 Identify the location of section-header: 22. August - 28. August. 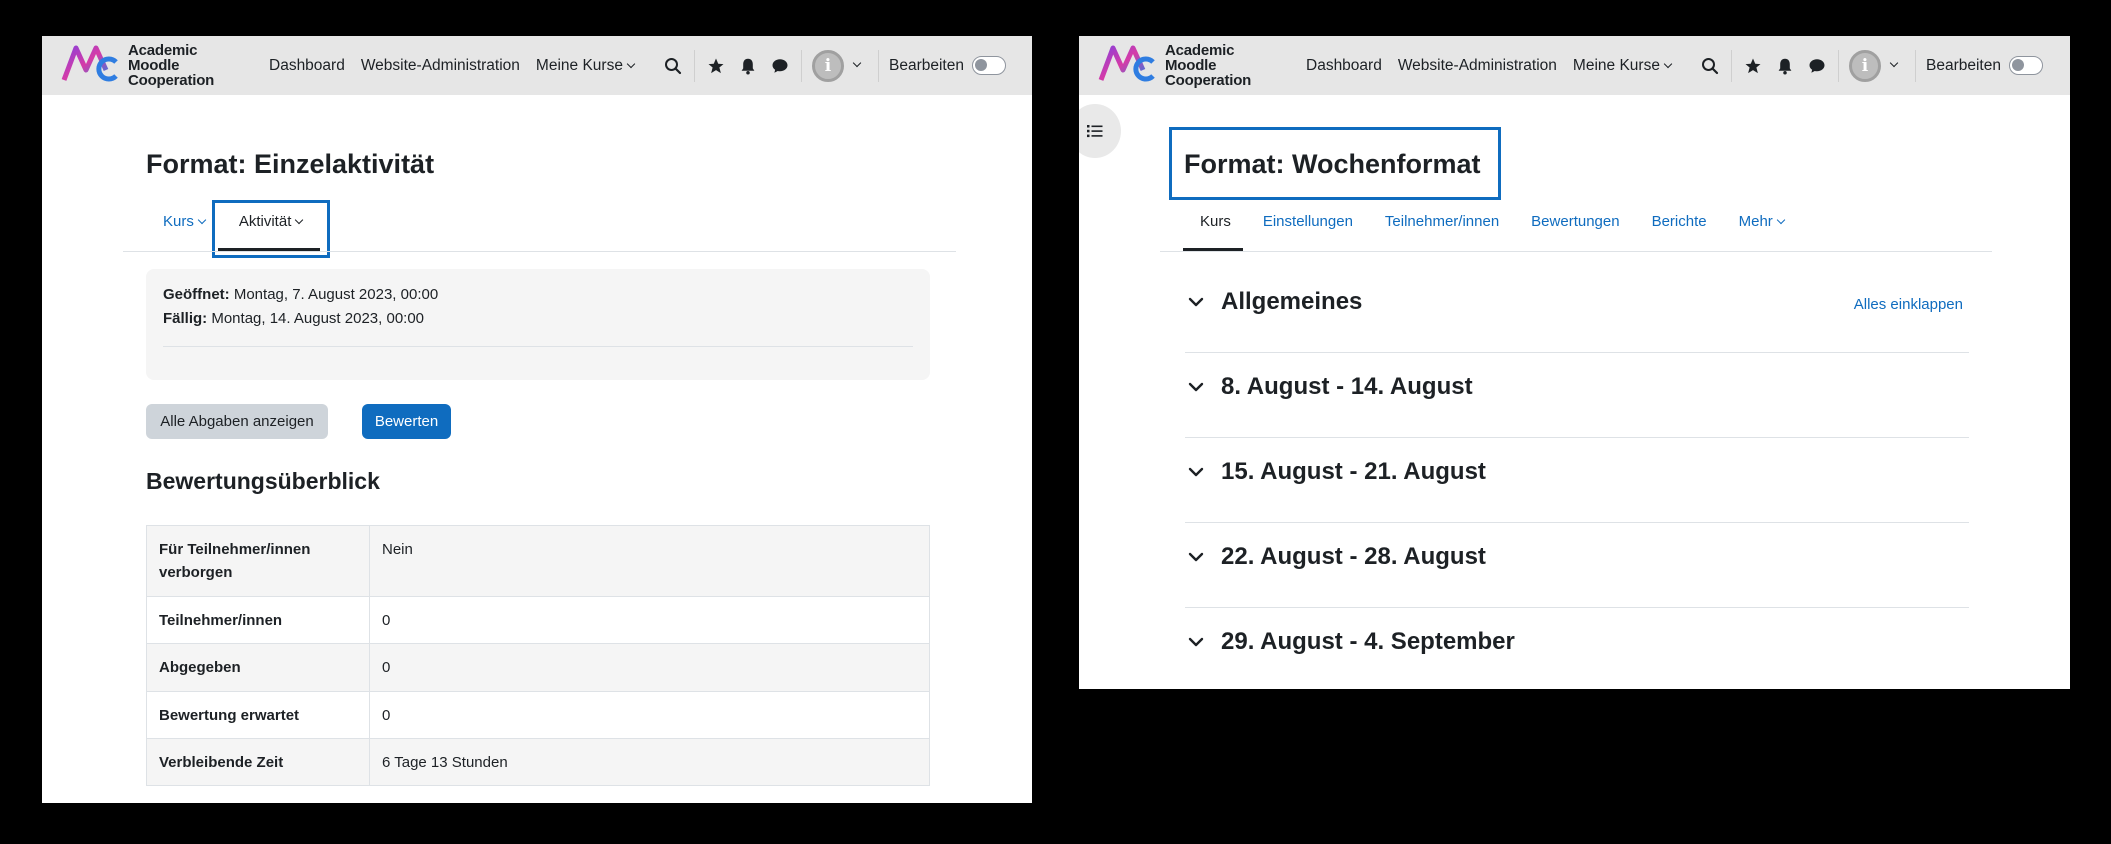
(1335, 557).